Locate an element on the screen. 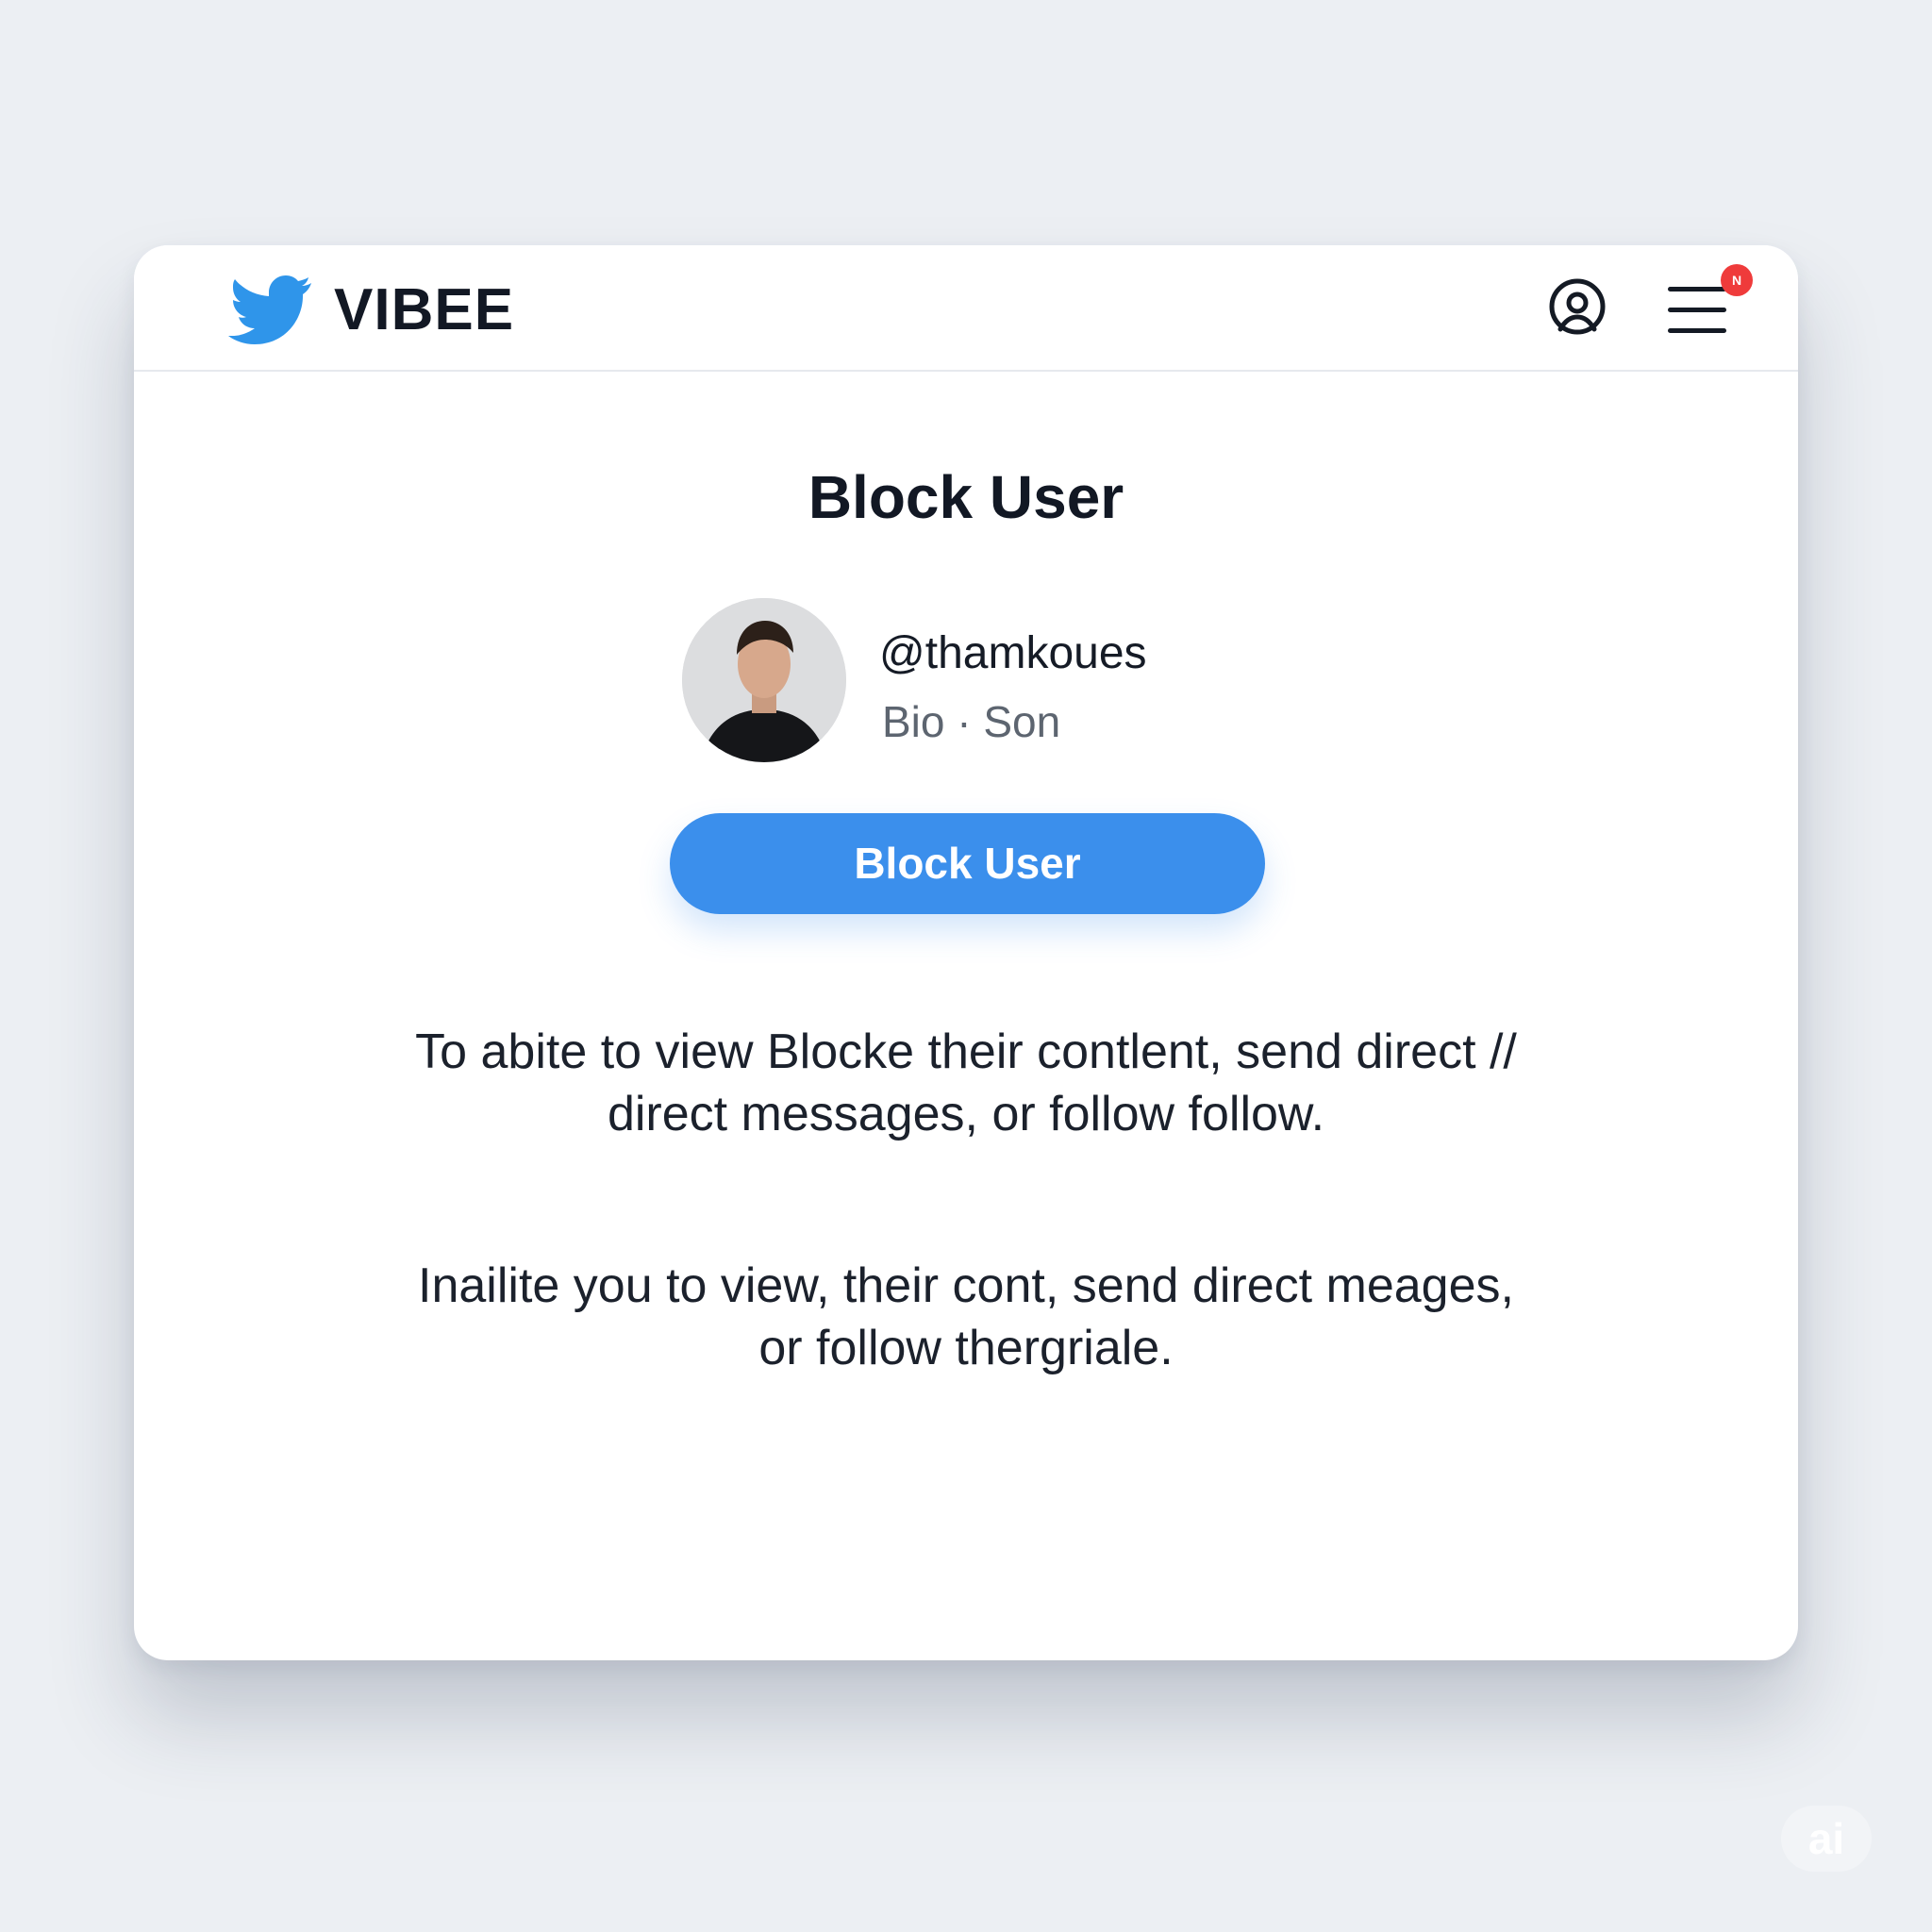 This screenshot has height=1932, width=1932. user-handle: @thamkoues is located at coordinates (1013, 653).